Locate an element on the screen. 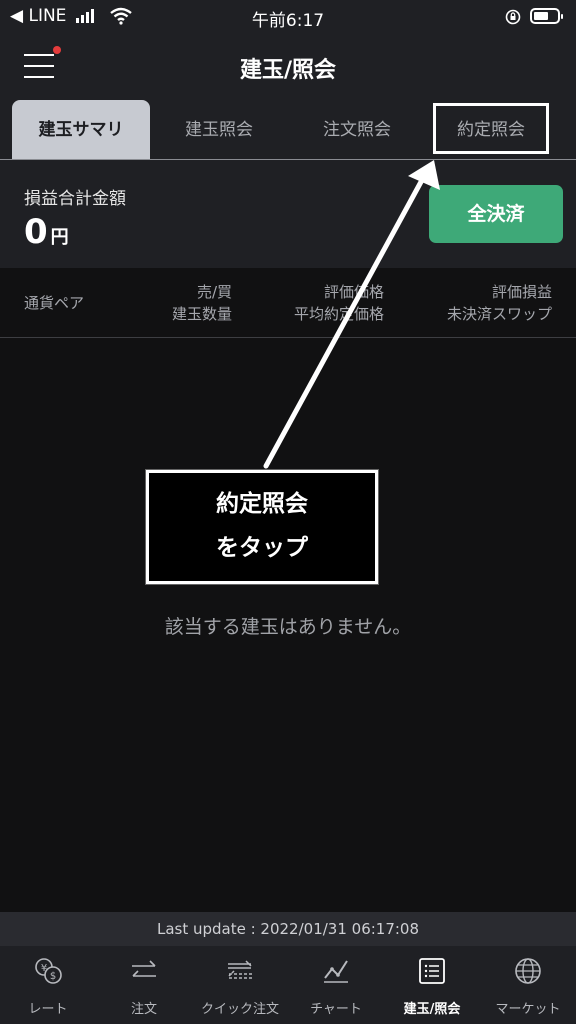  globe-icon is located at coordinates (528, 971).